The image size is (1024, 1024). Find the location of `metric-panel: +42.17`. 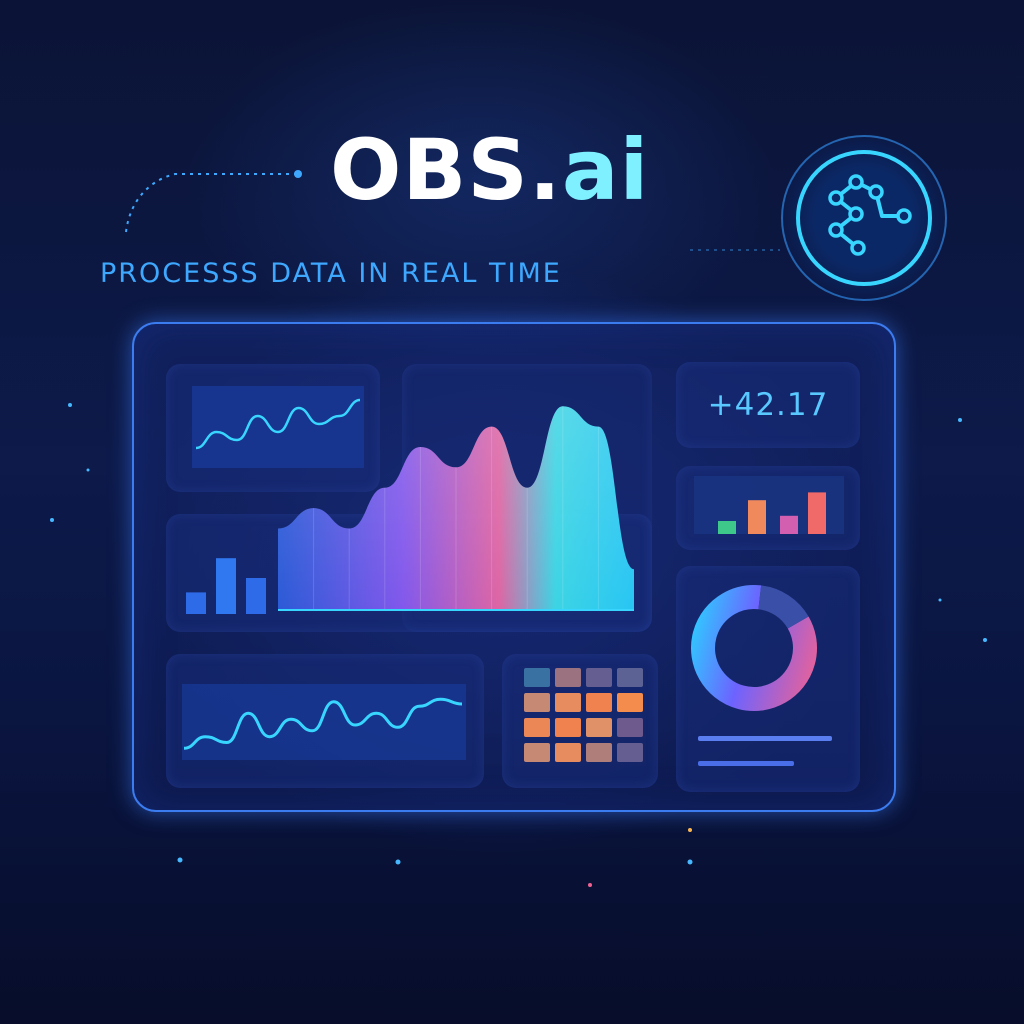

metric-panel: +42.17 is located at coordinates (768, 405).